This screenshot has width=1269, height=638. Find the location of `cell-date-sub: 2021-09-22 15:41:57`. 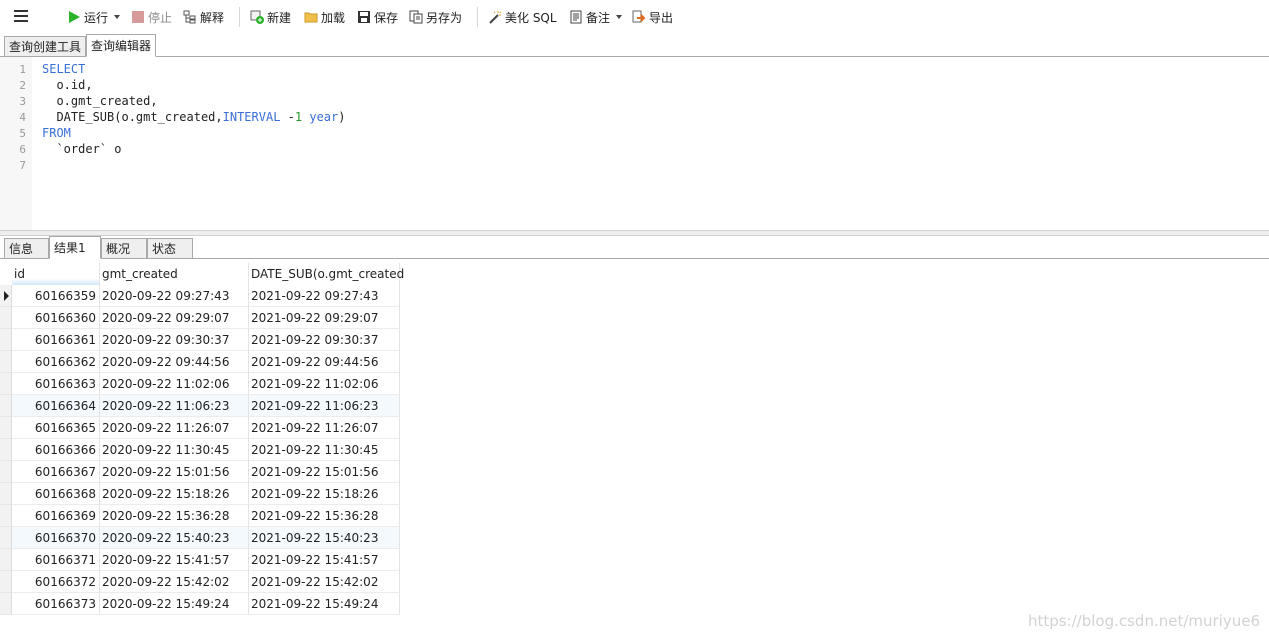

cell-date-sub: 2021-09-22 15:41:57 is located at coordinates (324, 560).